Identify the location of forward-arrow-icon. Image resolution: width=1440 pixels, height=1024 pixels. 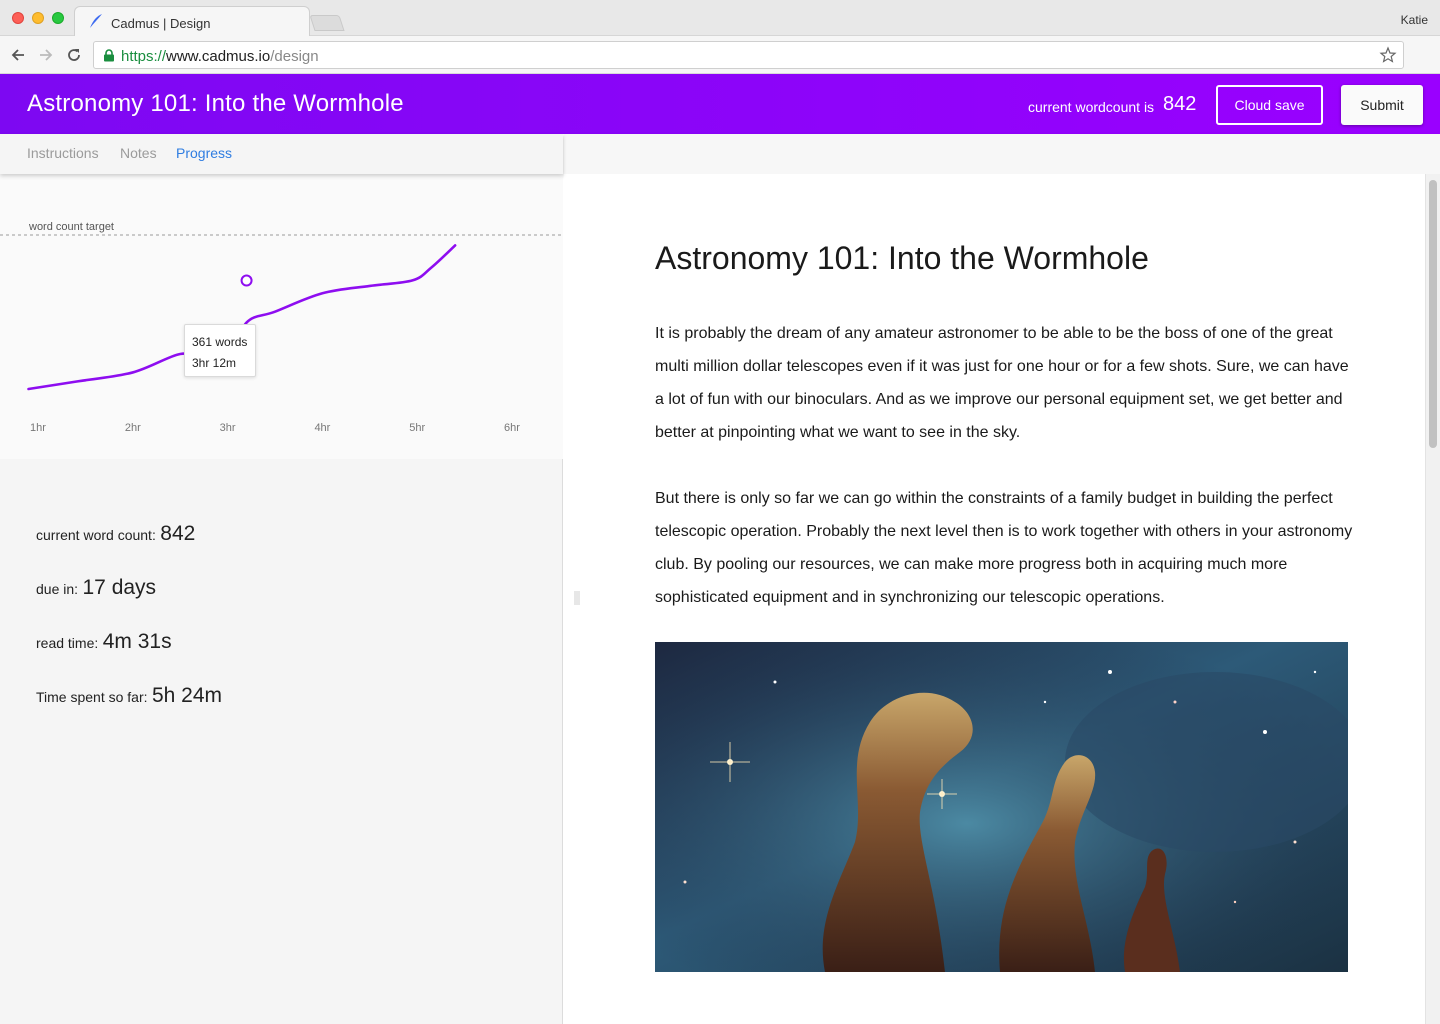
(46, 55).